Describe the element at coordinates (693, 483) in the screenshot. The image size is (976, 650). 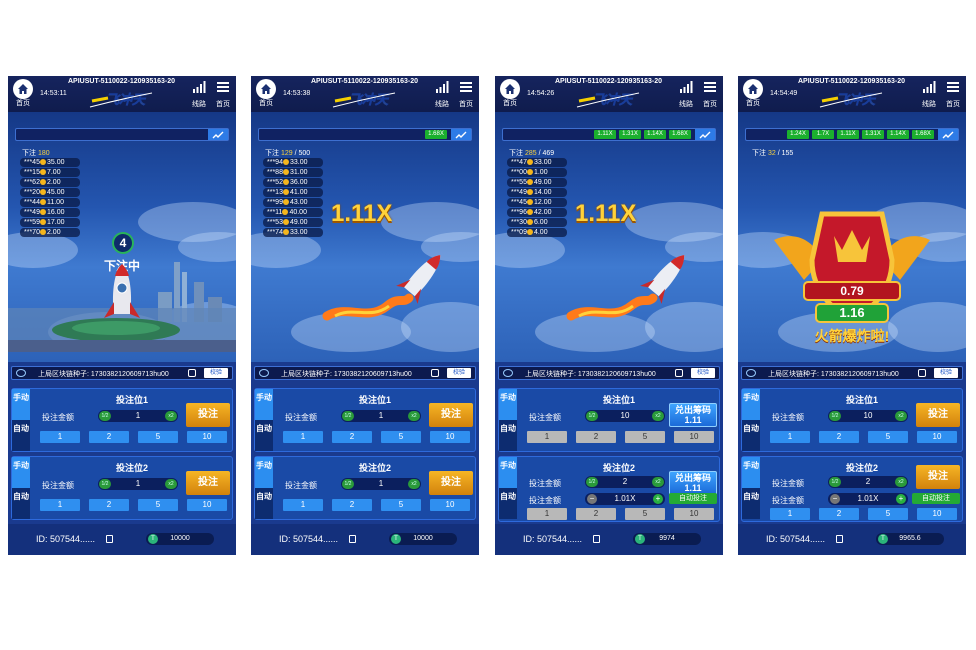
I see `cashout-button: 兑出筹码 1.11` at that location.